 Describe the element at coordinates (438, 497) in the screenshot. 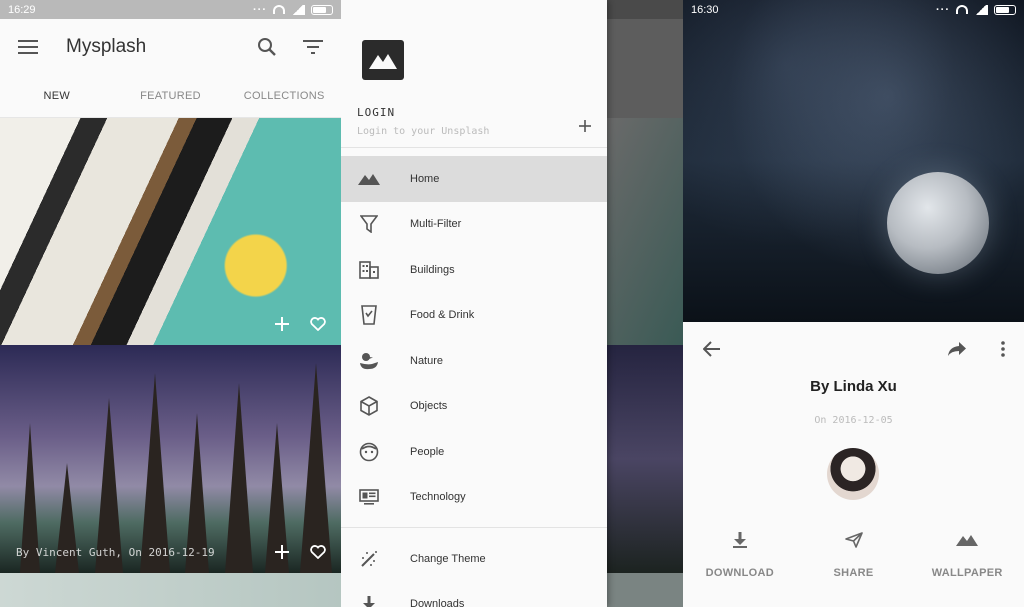

I see `drawer-item-label: Technology` at that location.